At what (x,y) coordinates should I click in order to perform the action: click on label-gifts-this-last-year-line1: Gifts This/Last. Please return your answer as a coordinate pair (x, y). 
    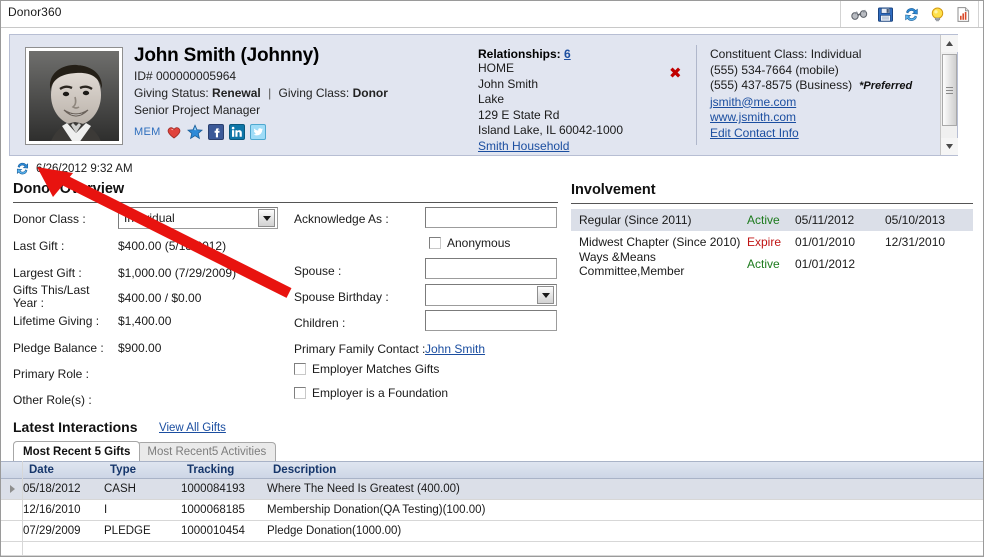
    Looking at the image, I should click on (51, 290).